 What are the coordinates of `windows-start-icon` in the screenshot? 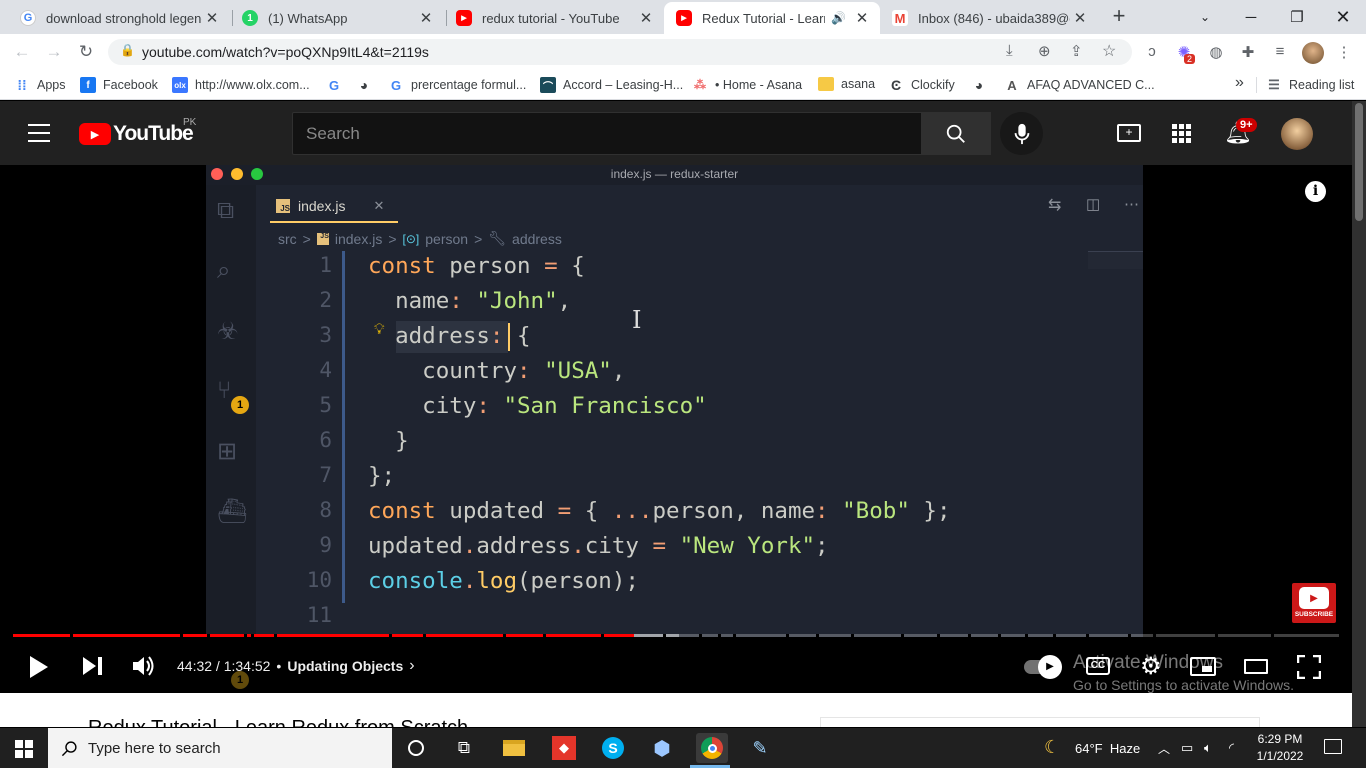 It's located at (24, 749).